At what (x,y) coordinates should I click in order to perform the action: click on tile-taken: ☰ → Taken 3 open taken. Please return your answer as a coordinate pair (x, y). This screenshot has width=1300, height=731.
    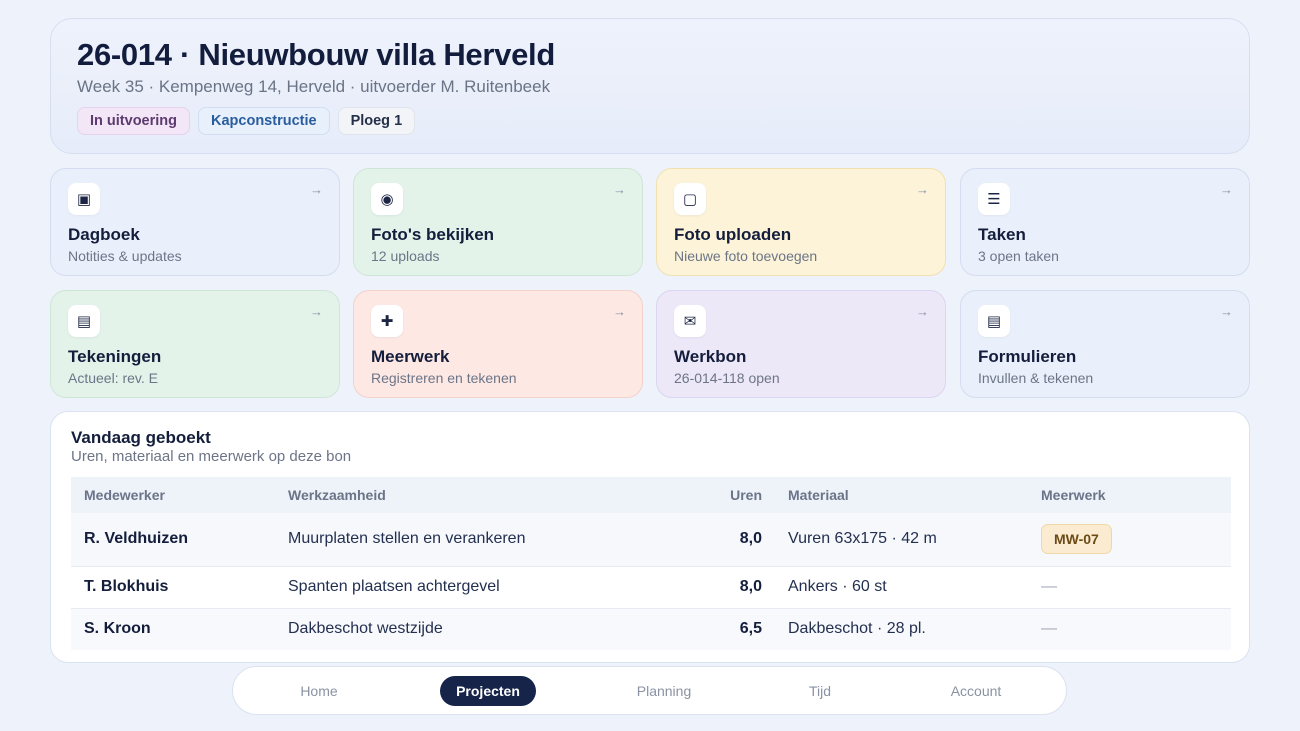
    Looking at the image, I should click on (1105, 222).